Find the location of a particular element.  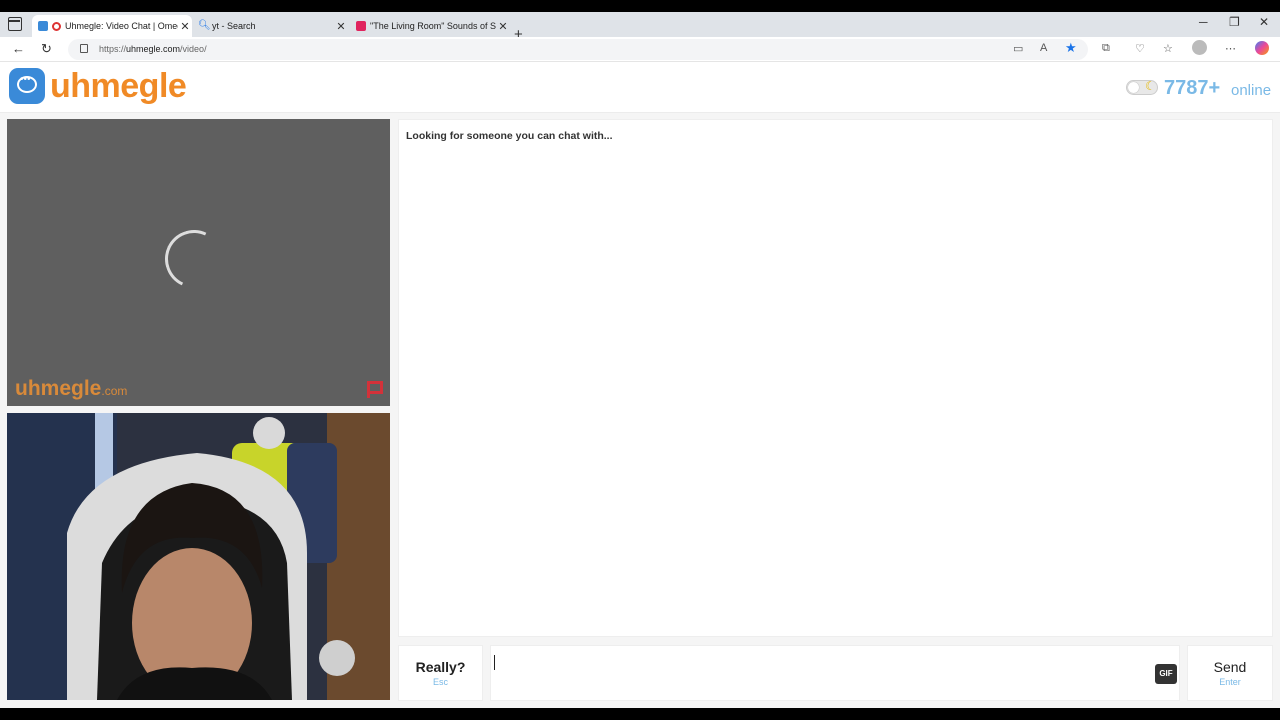

skip-button-label: Really? is located at coordinates (440, 667).